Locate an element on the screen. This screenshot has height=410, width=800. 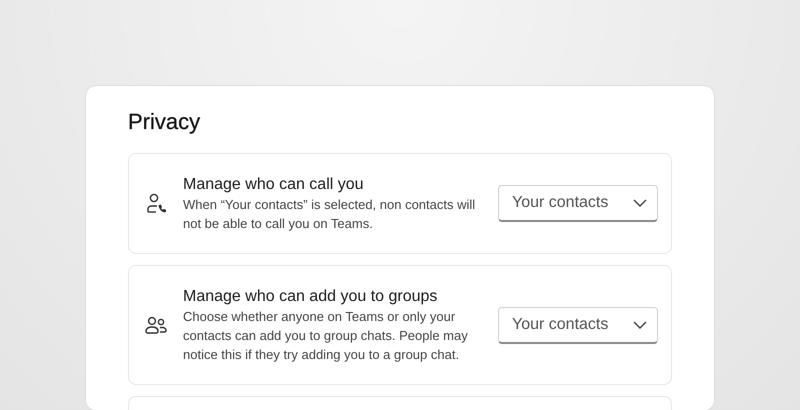
setting-description: Choose whether anyone on Teams or only your contacts can add you to group chats. People may notice this if they try adding you to a group chat. is located at coordinates (326, 336).